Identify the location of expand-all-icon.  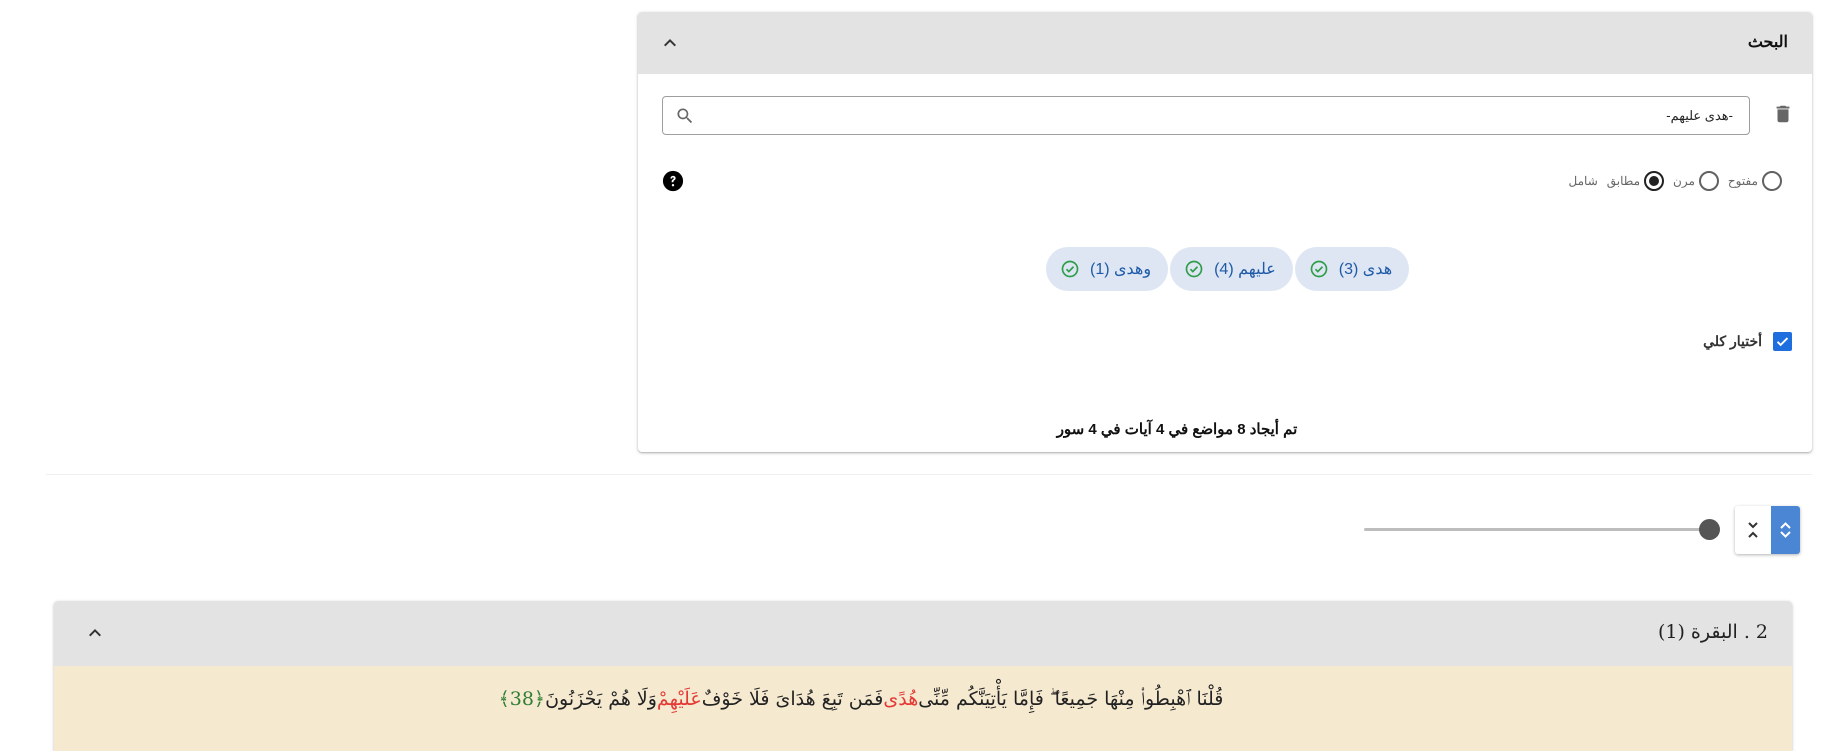
(1785, 530).